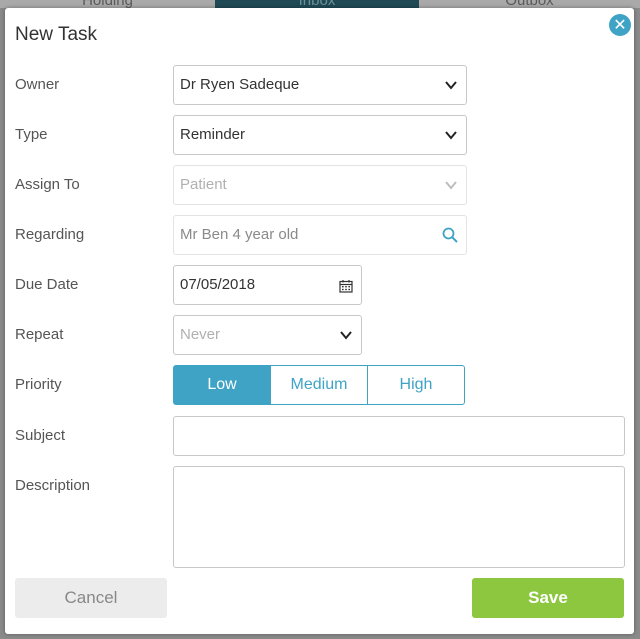 Image resolution: width=640 pixels, height=639 pixels. I want to click on subject-input, so click(399, 436).